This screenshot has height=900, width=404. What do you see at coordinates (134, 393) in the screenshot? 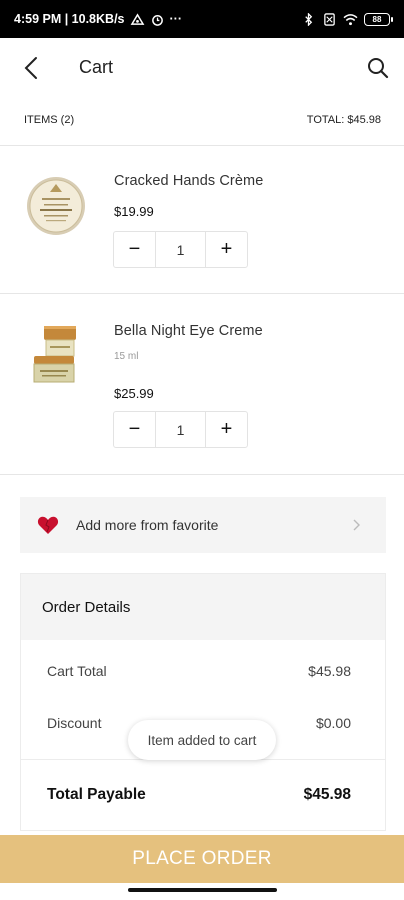
I see `item-price: $25.99` at bounding box center [134, 393].